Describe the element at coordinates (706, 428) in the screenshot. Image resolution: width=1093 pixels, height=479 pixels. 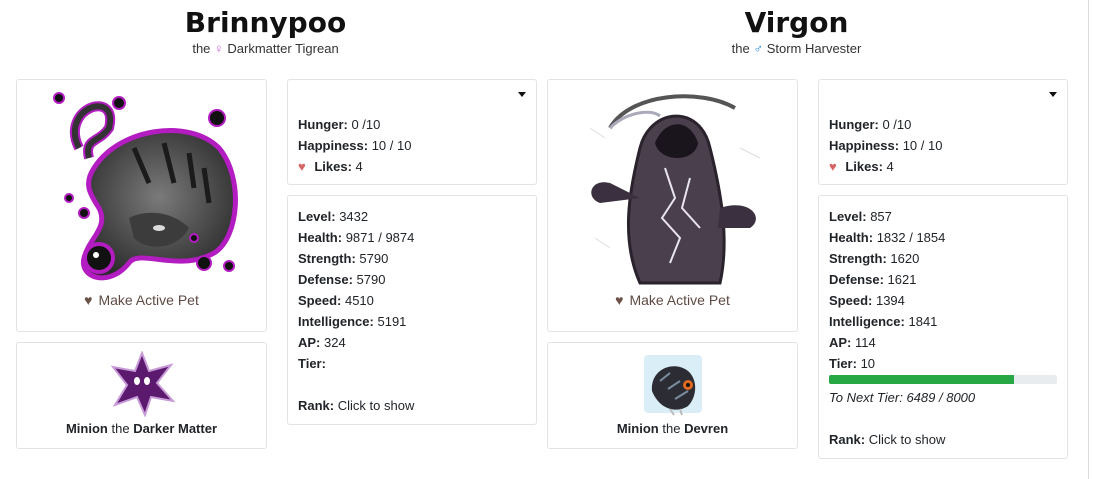
I see `minion-name: Devren` at that location.